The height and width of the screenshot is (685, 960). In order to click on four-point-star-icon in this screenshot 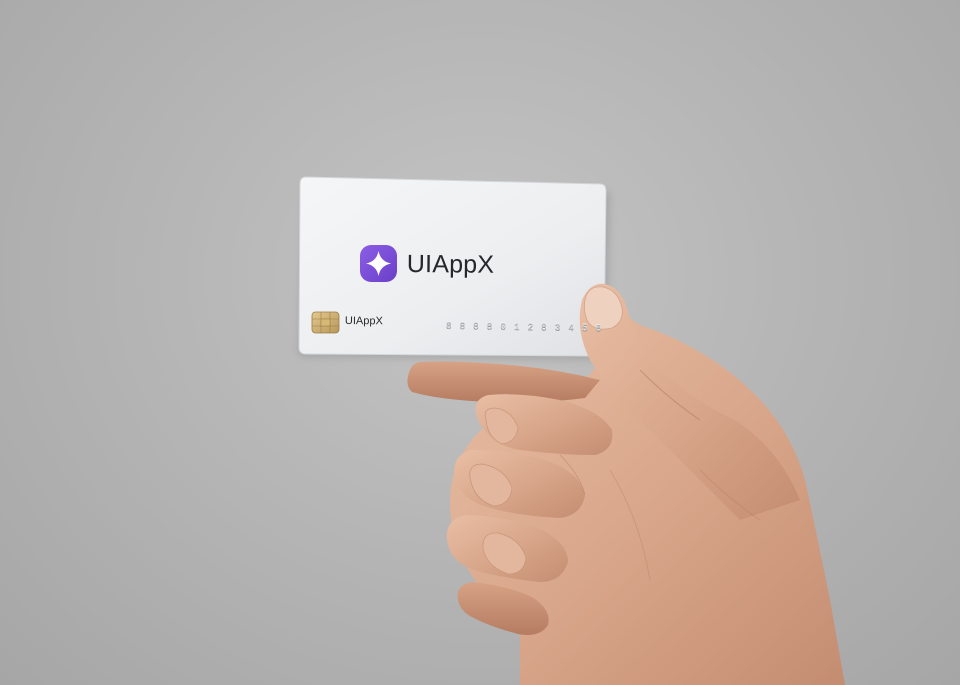, I will do `click(378, 263)`.